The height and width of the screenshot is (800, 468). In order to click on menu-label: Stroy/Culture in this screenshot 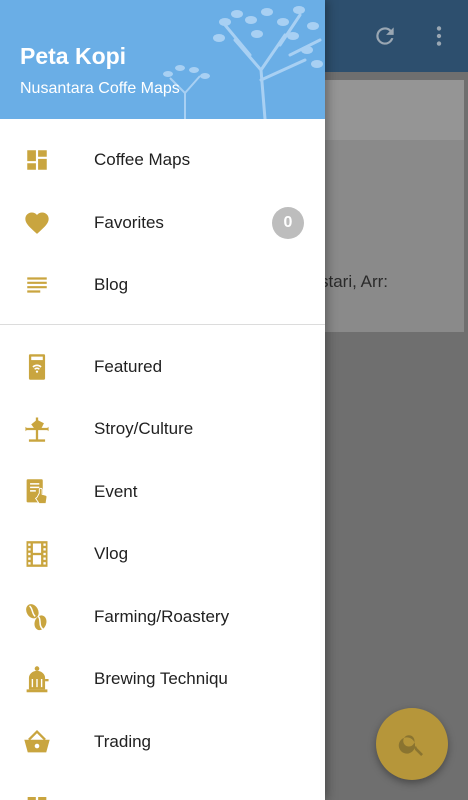, I will do `click(144, 429)`.